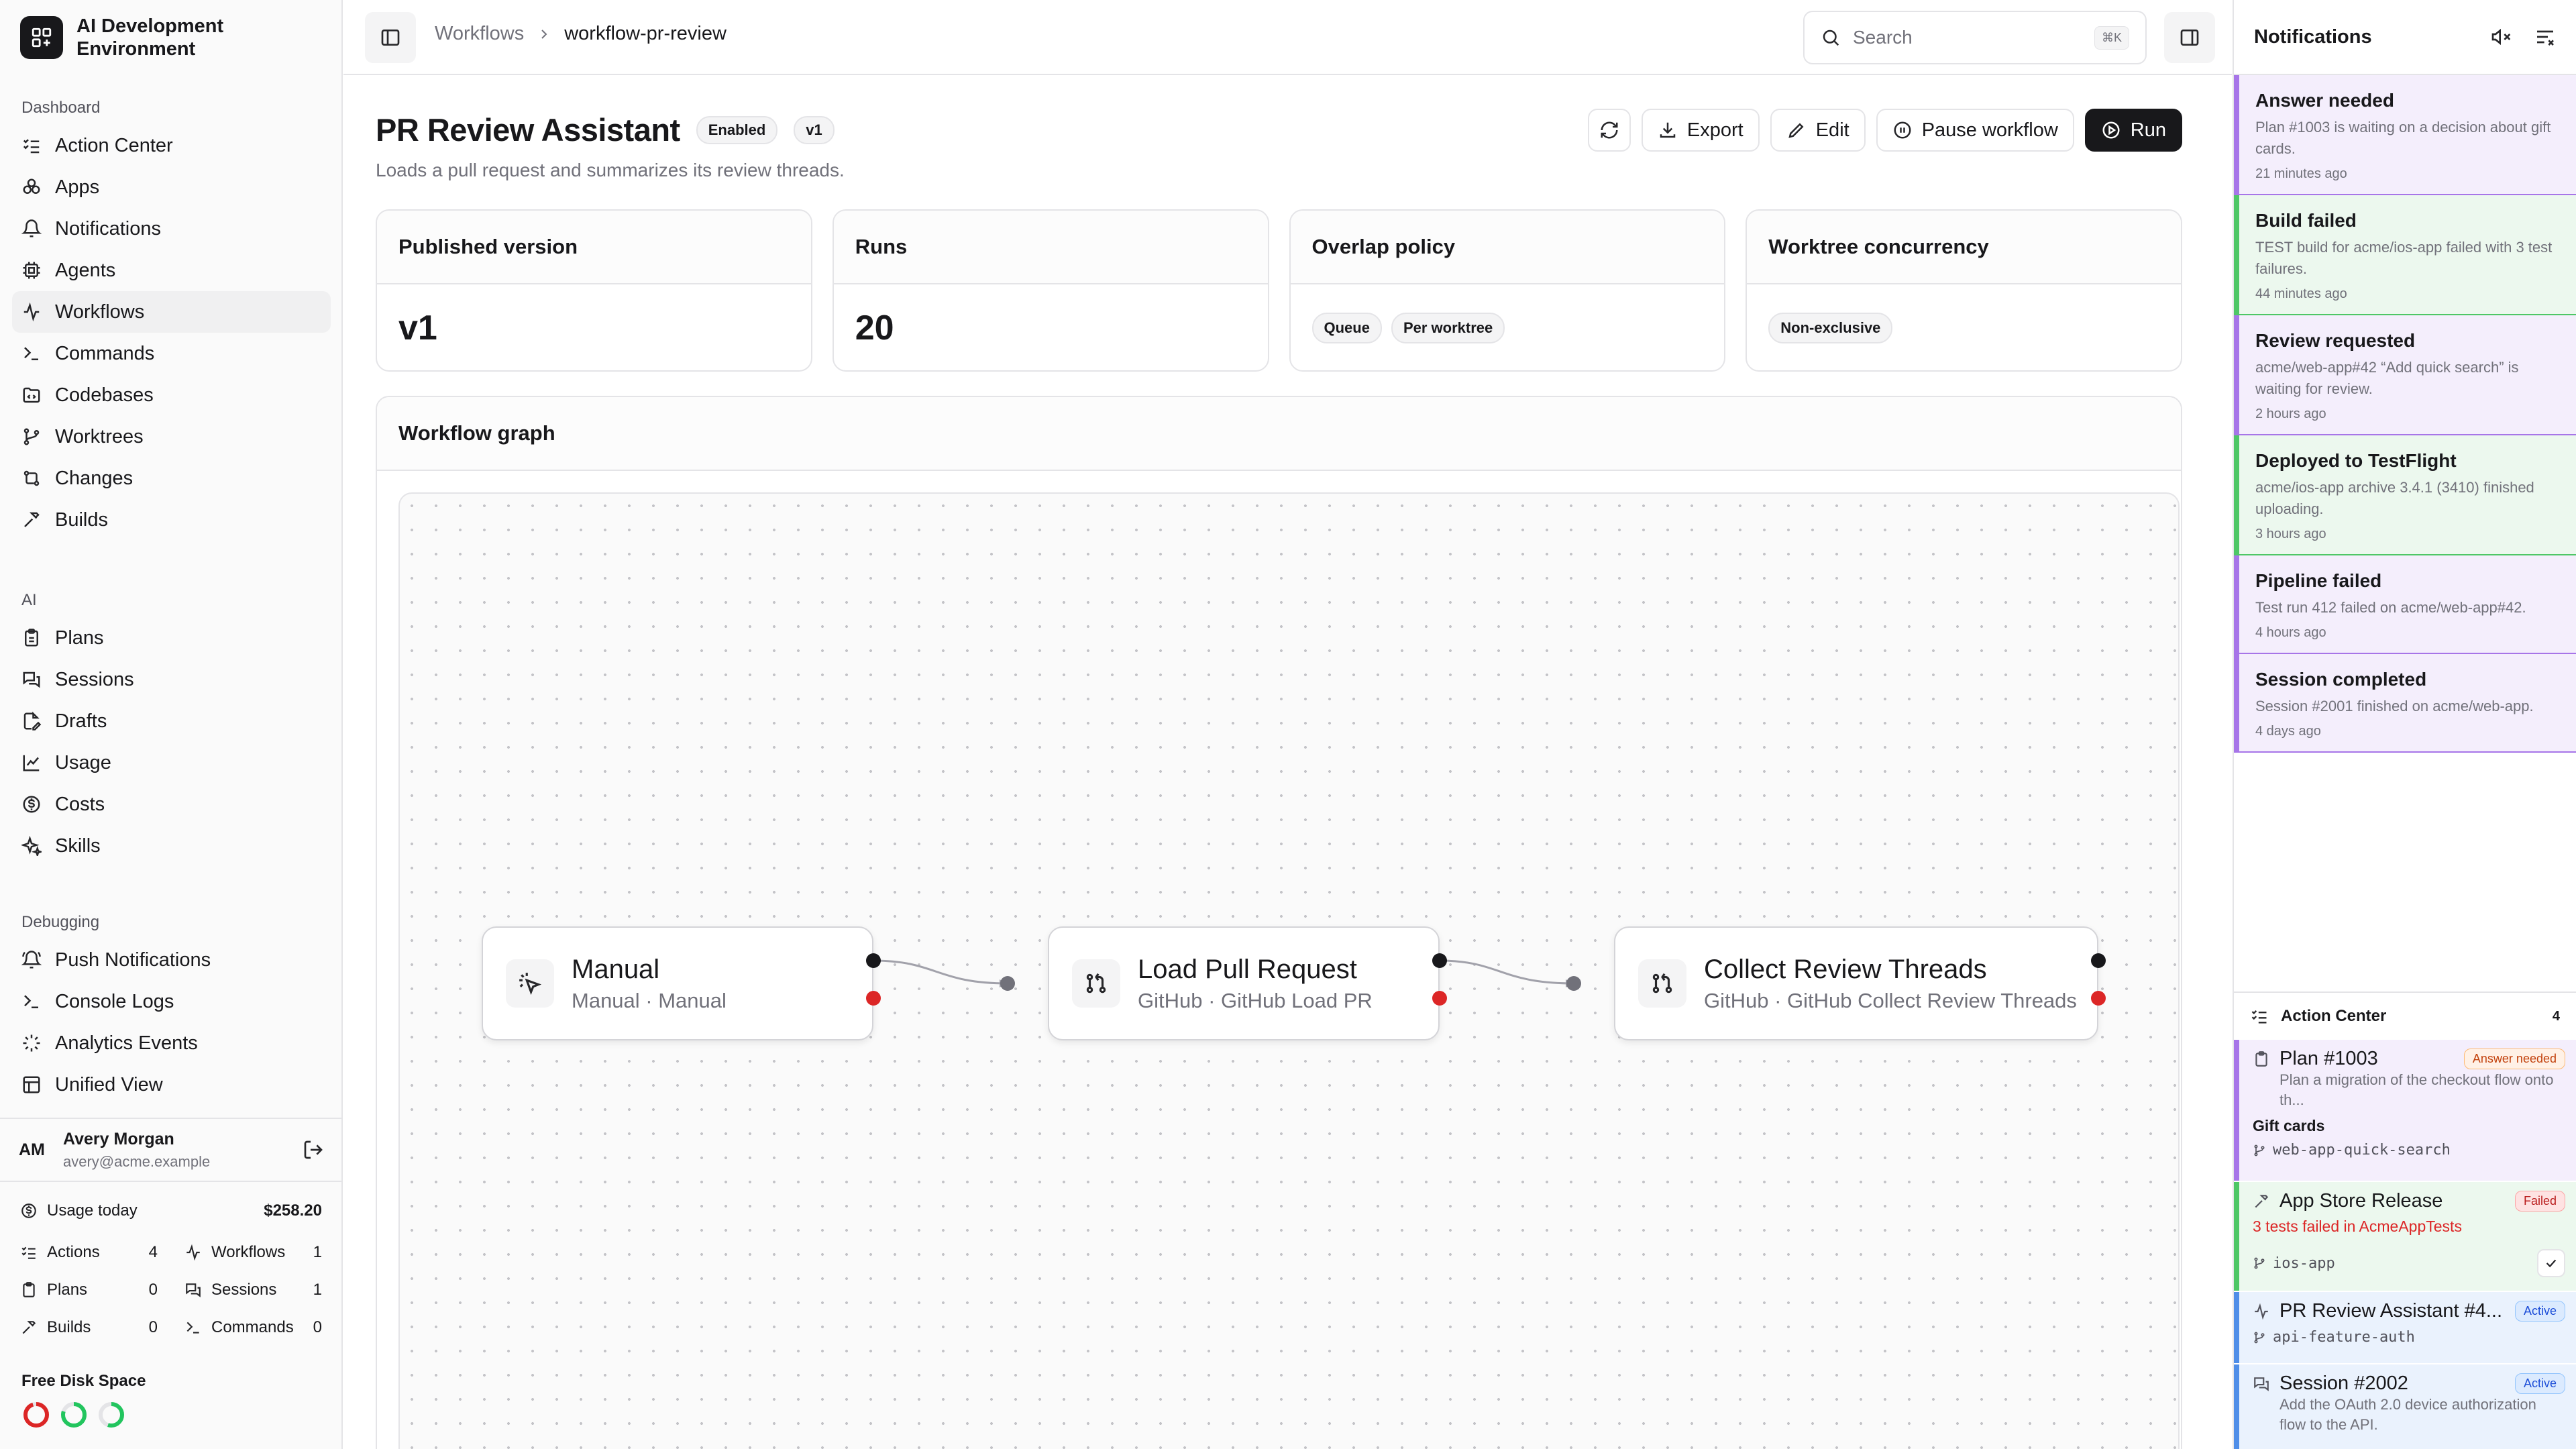  Describe the element at coordinates (479, 34) in the screenshot. I see `breadcrumb-workflows: Workflows` at that location.